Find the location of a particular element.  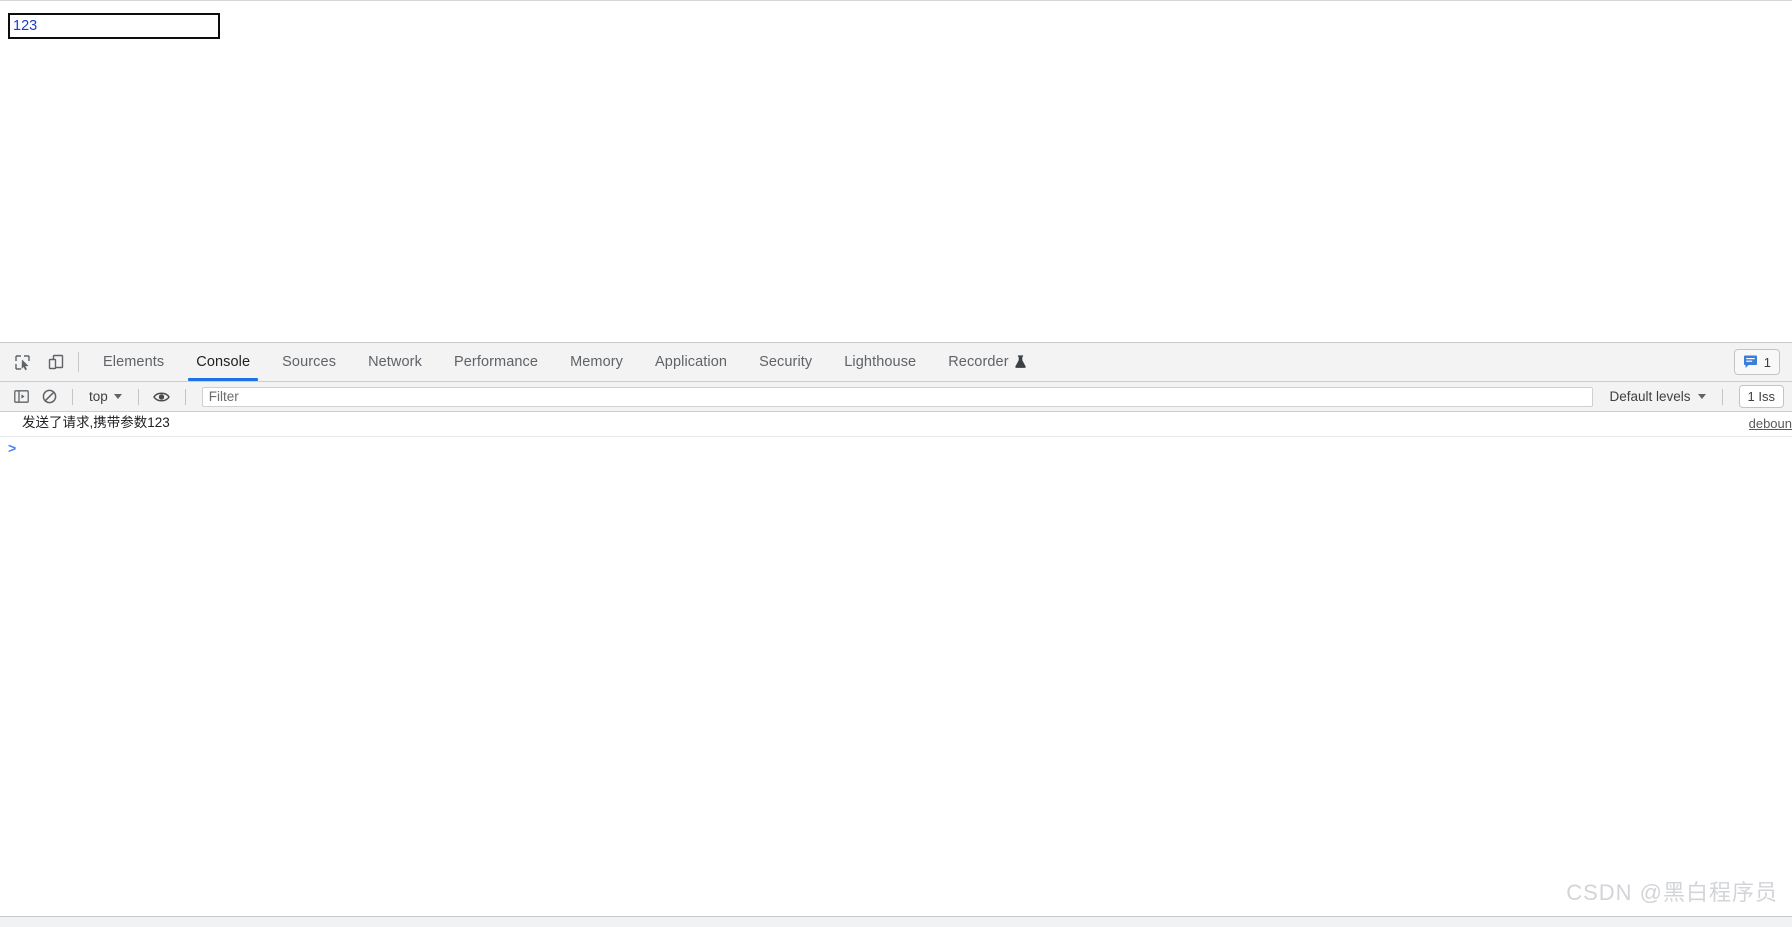

console-source-link: deboun is located at coordinates (1770, 423).